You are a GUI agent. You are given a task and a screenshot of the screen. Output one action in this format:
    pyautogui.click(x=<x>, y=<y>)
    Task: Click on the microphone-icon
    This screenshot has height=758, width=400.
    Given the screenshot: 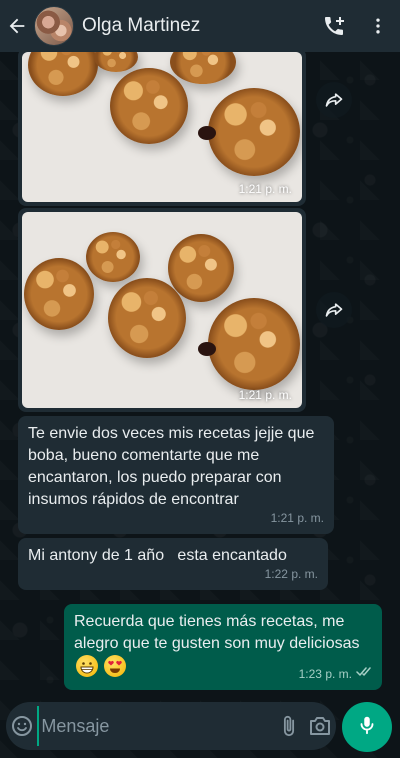 What is the action you would take?
    pyautogui.click(x=367, y=727)
    